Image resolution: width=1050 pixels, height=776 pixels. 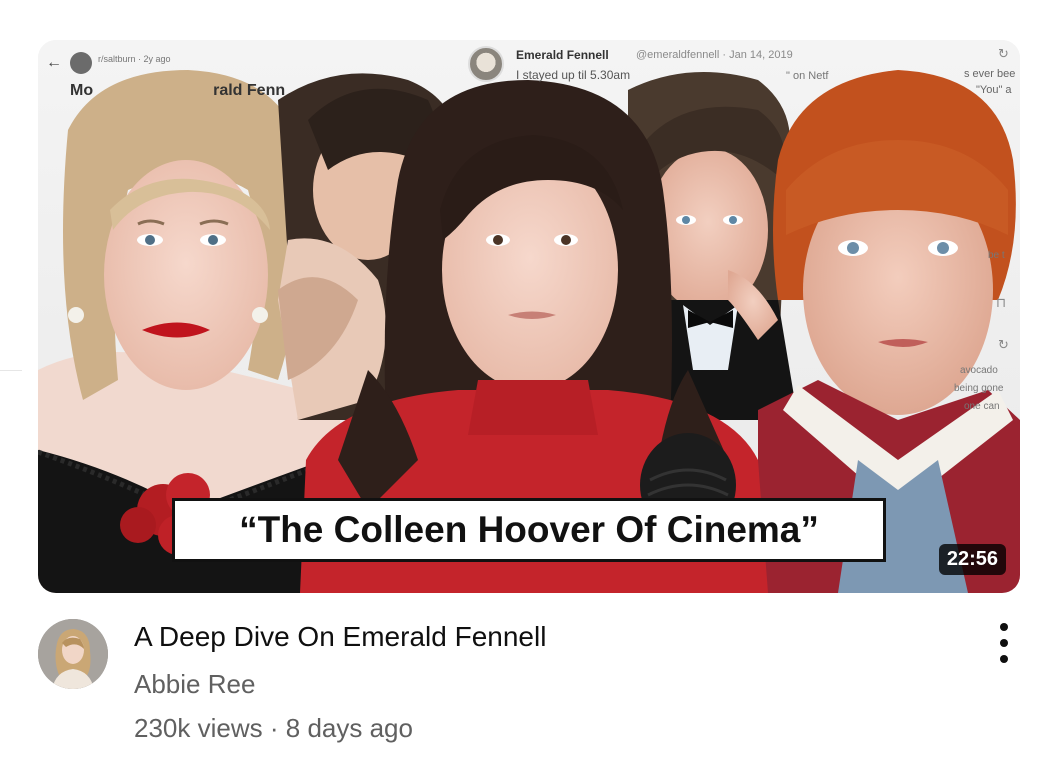 I want to click on side-snippet-avocado: avocado, so click(x=979, y=370).